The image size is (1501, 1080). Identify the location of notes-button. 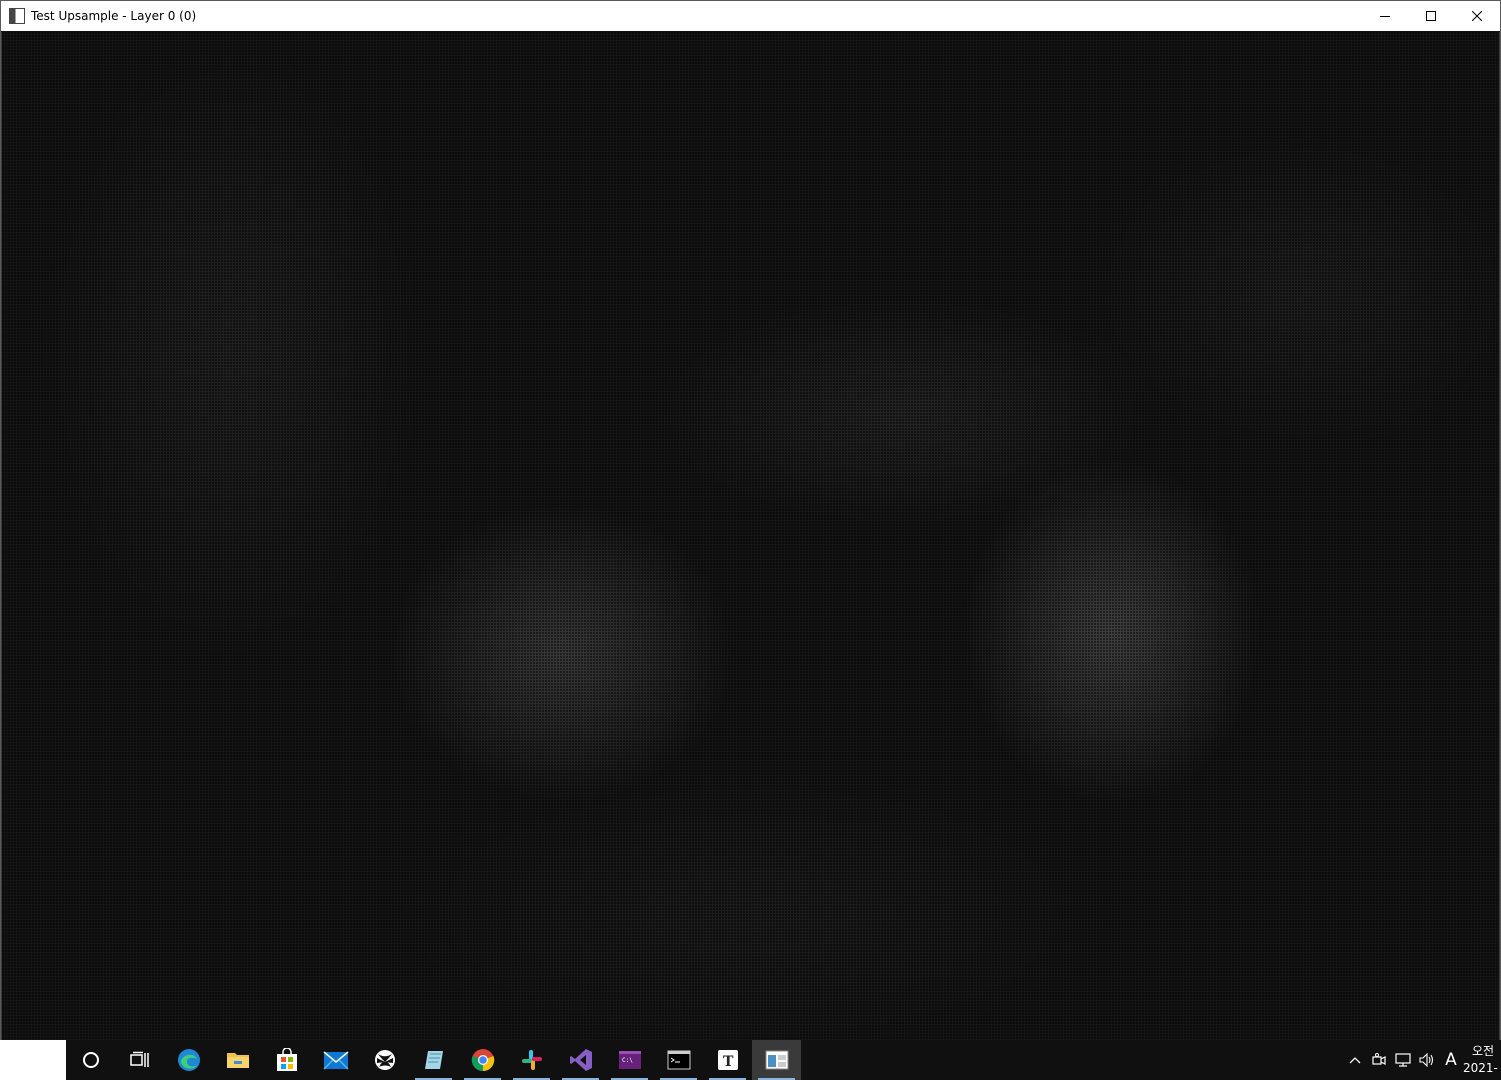
(433, 1060).